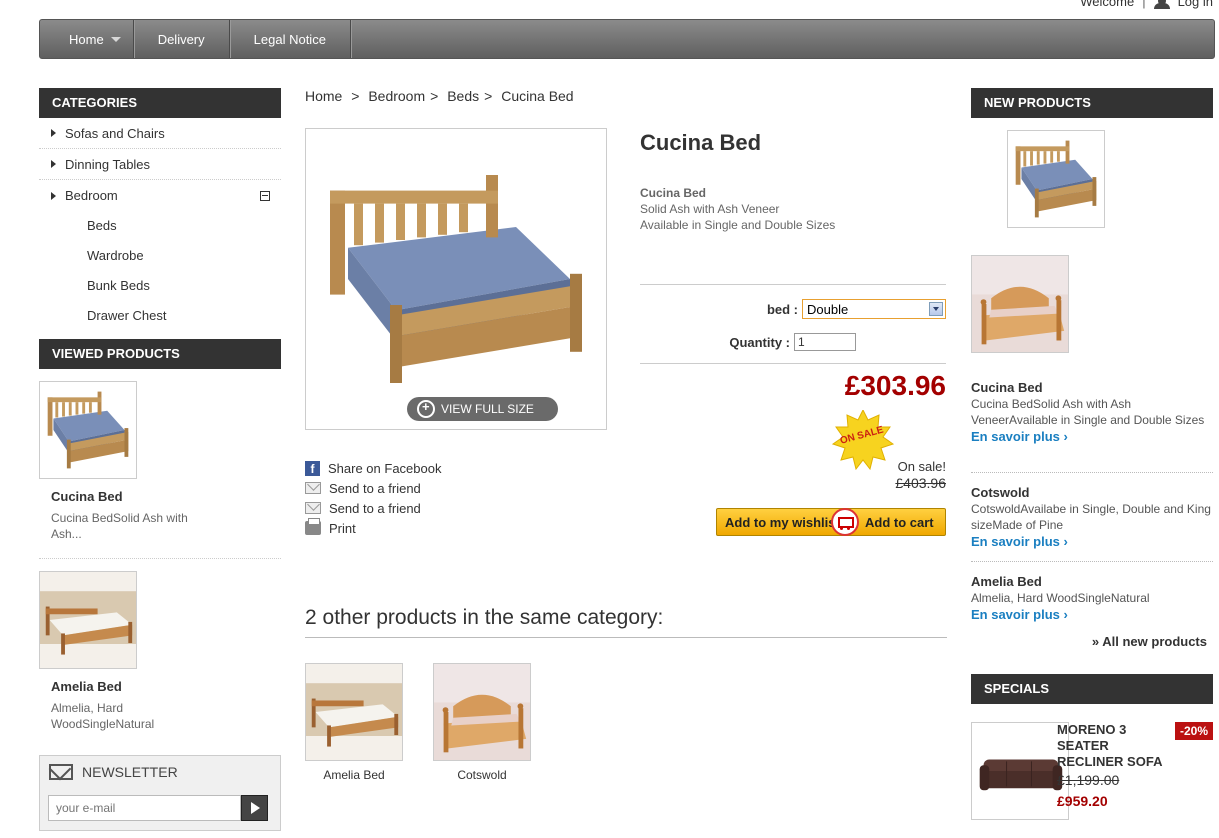 The image size is (1219, 838). What do you see at coordinates (456, 279) in the screenshot?
I see `product-main-image: VIEW FULL SIZE` at bounding box center [456, 279].